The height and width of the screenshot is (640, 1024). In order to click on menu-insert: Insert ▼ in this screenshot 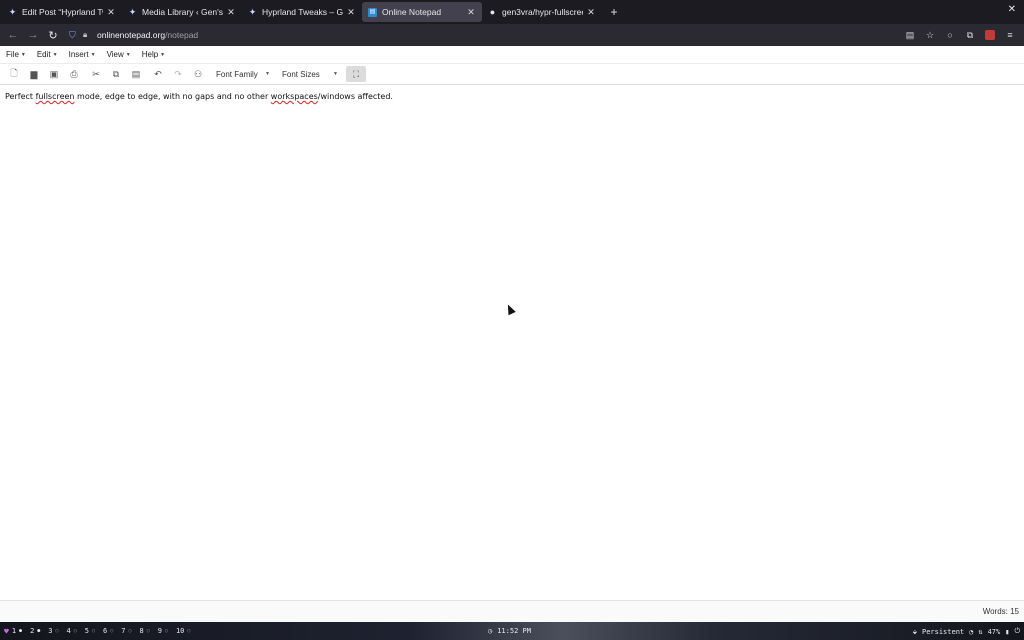, I will do `click(82, 54)`.